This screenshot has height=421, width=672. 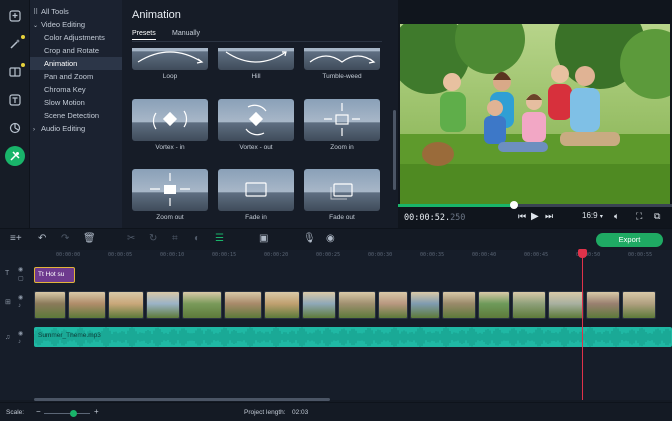 I want to click on tree-item-scene-detection: Scene Detection, so click(x=76, y=115).